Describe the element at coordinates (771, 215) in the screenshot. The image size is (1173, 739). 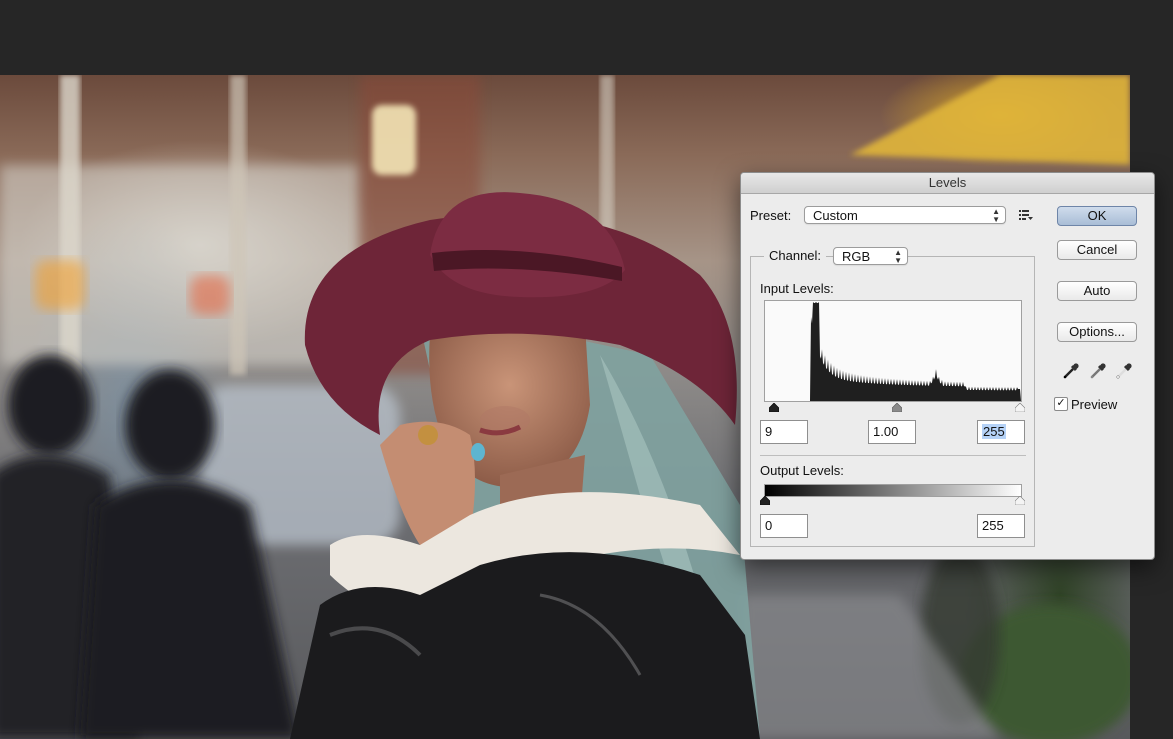
I see `preset-label: Preset:` at that location.